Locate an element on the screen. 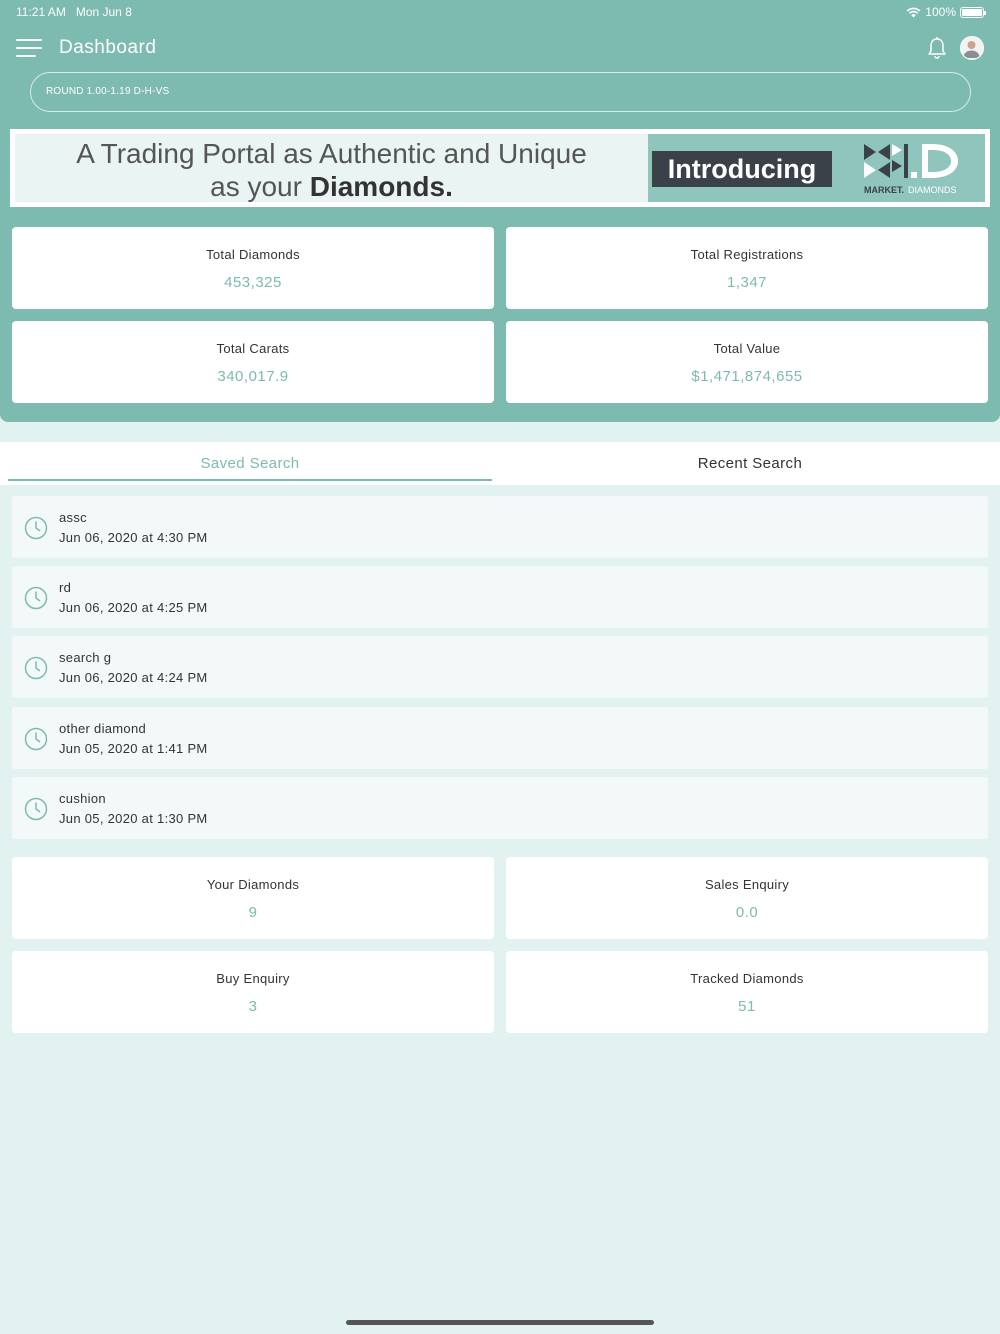 The width and height of the screenshot is (1000, 1334). stat-label: Tracked Diamonds is located at coordinates (747, 978).